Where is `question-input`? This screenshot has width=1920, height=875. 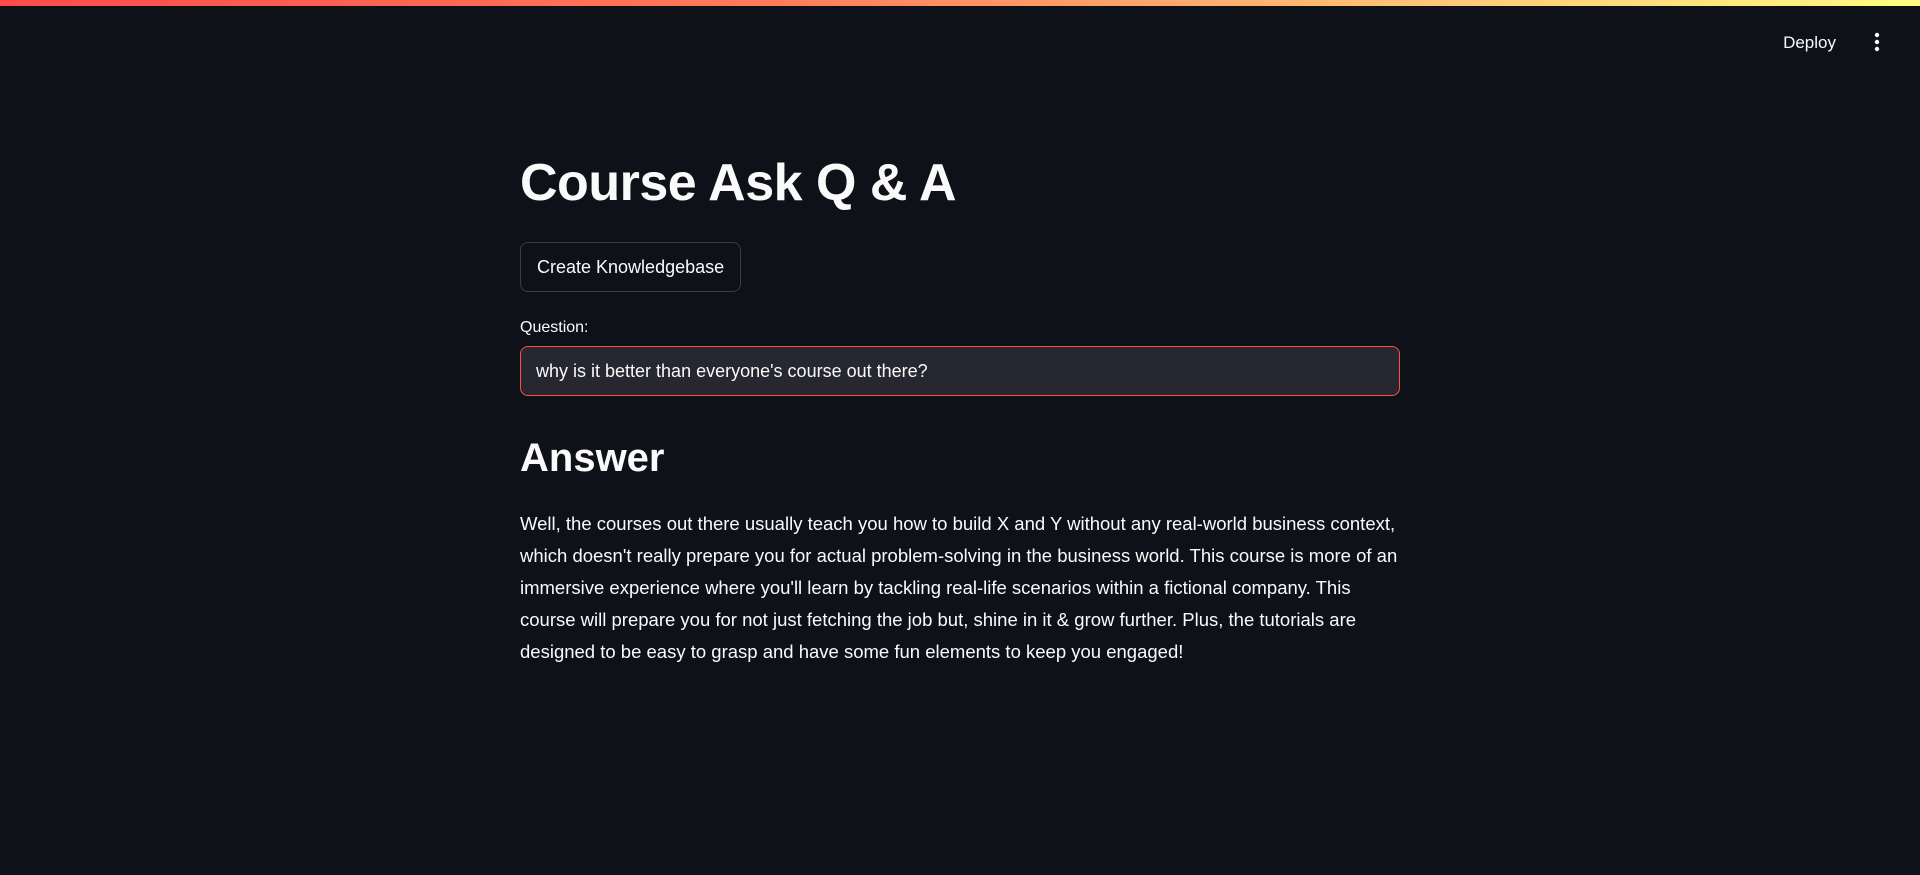 question-input is located at coordinates (960, 371).